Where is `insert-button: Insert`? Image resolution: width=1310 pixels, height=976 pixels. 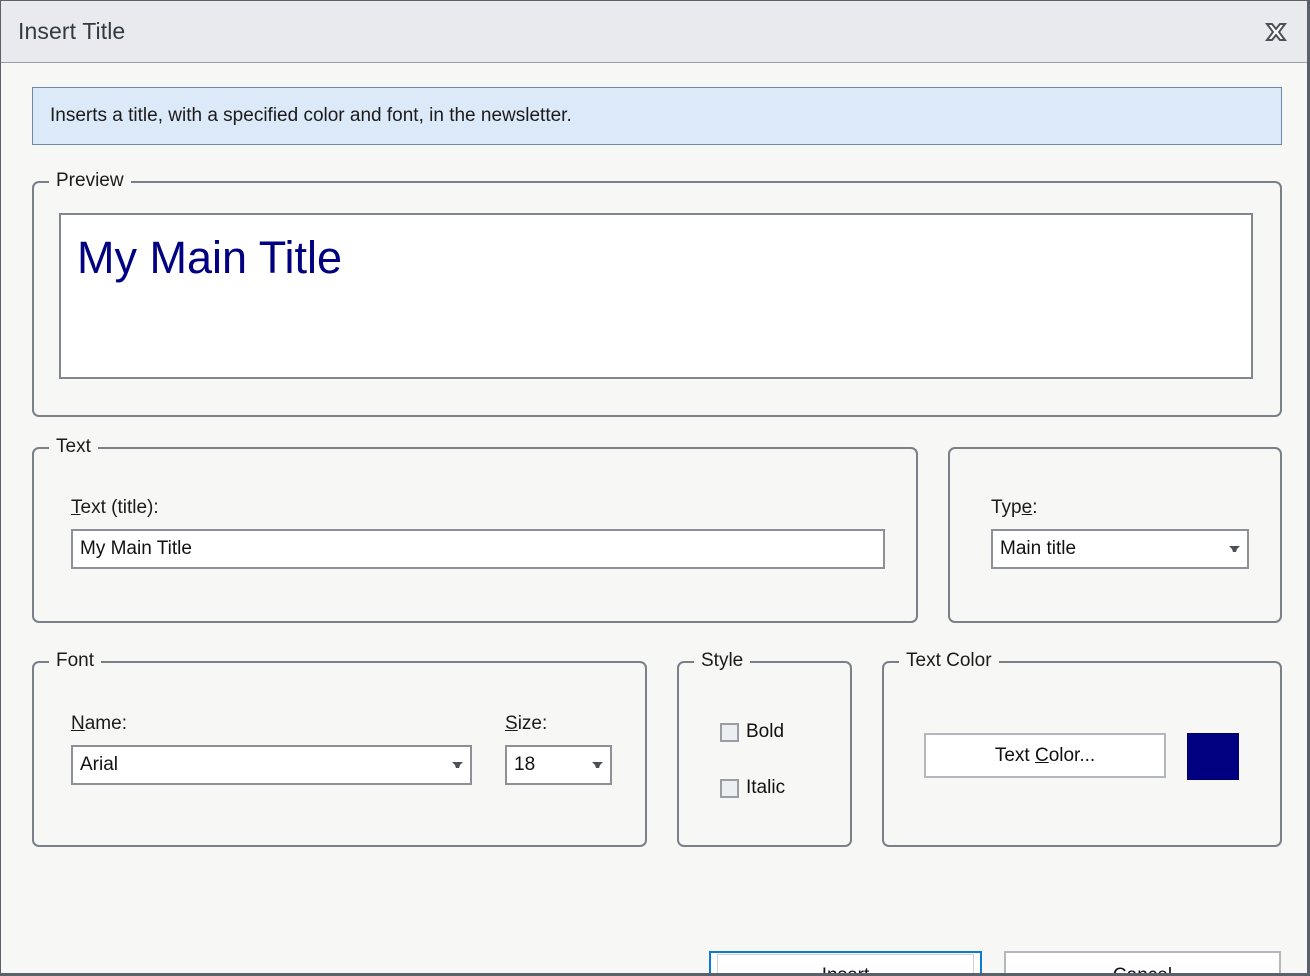
insert-button: Insert is located at coordinates (845, 963).